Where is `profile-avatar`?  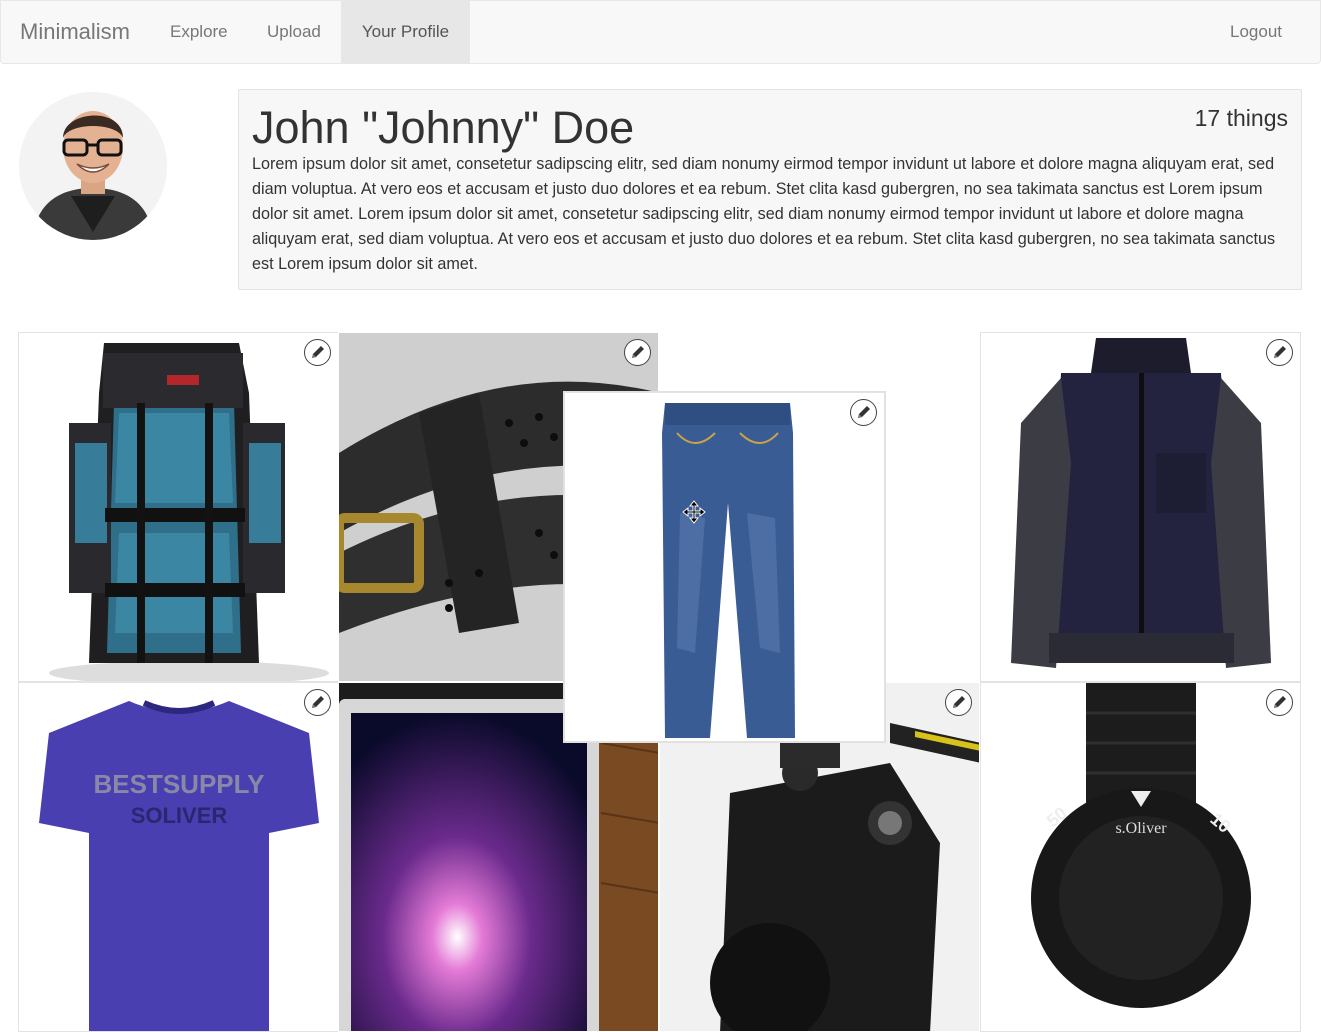 profile-avatar is located at coordinates (93, 166).